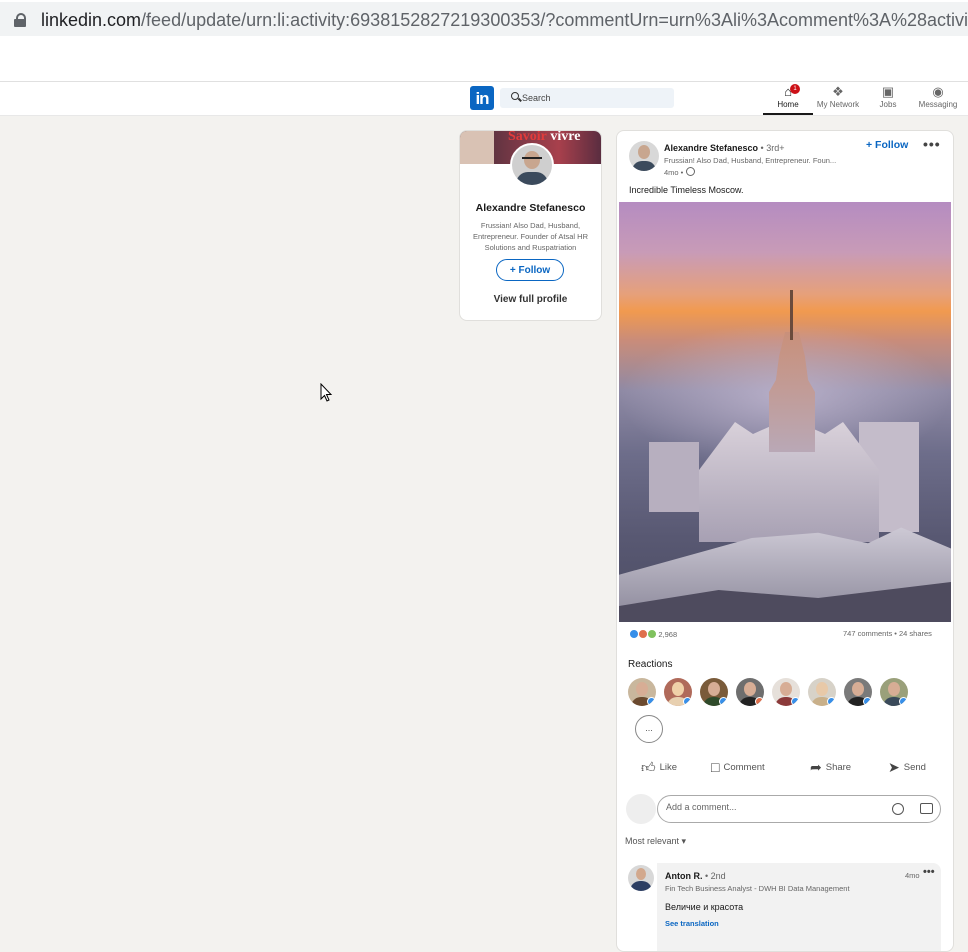 The image size is (968, 952). I want to click on nav-messaging-label: Messaging, so click(938, 104).